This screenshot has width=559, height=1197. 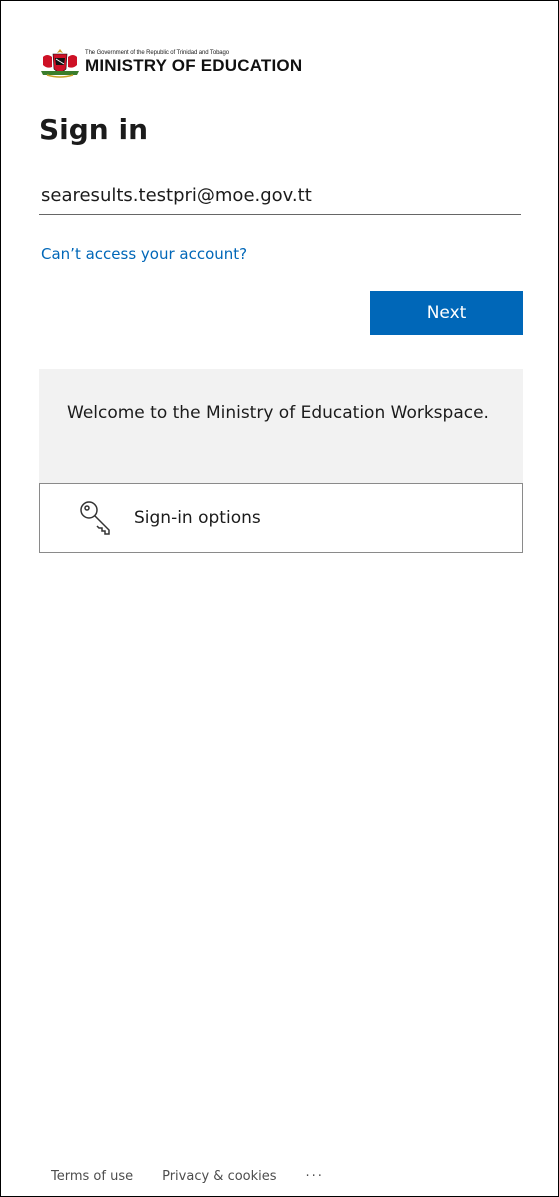 I want to click on cant-access-account-link: Can’t access your account?, so click(x=144, y=254).